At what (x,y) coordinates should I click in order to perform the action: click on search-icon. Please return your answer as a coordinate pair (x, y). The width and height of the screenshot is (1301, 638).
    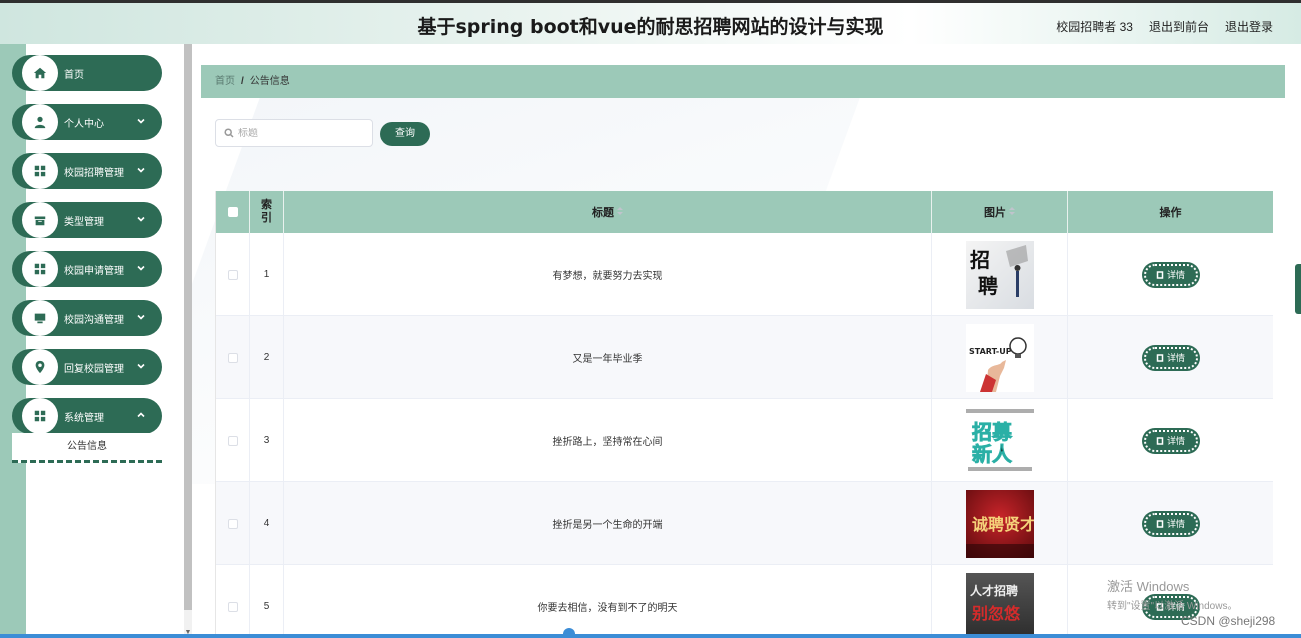
    Looking at the image, I should click on (229, 133).